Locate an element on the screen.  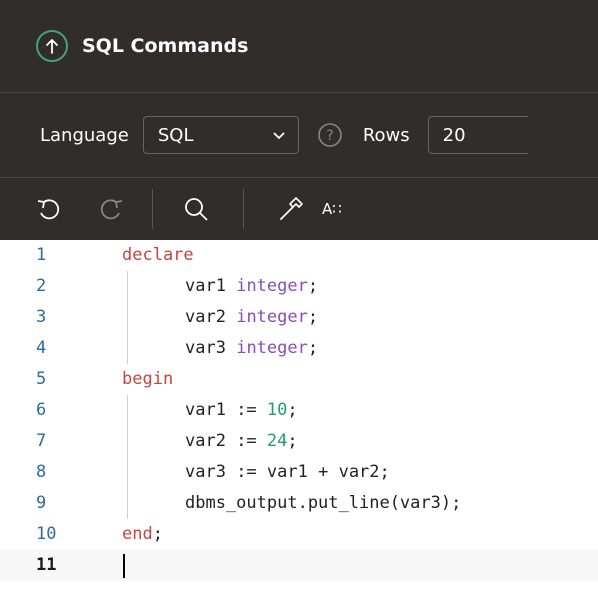
line-number: 5 is located at coordinates (41, 379).